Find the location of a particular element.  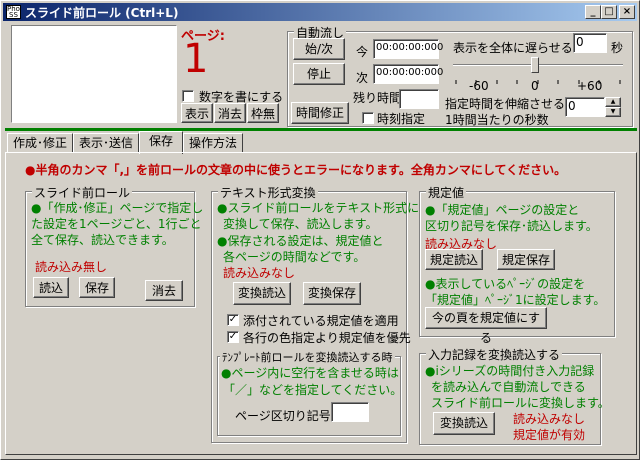

stretch-label-1: 指定時間を伸縮させる is located at coordinates (505, 104).